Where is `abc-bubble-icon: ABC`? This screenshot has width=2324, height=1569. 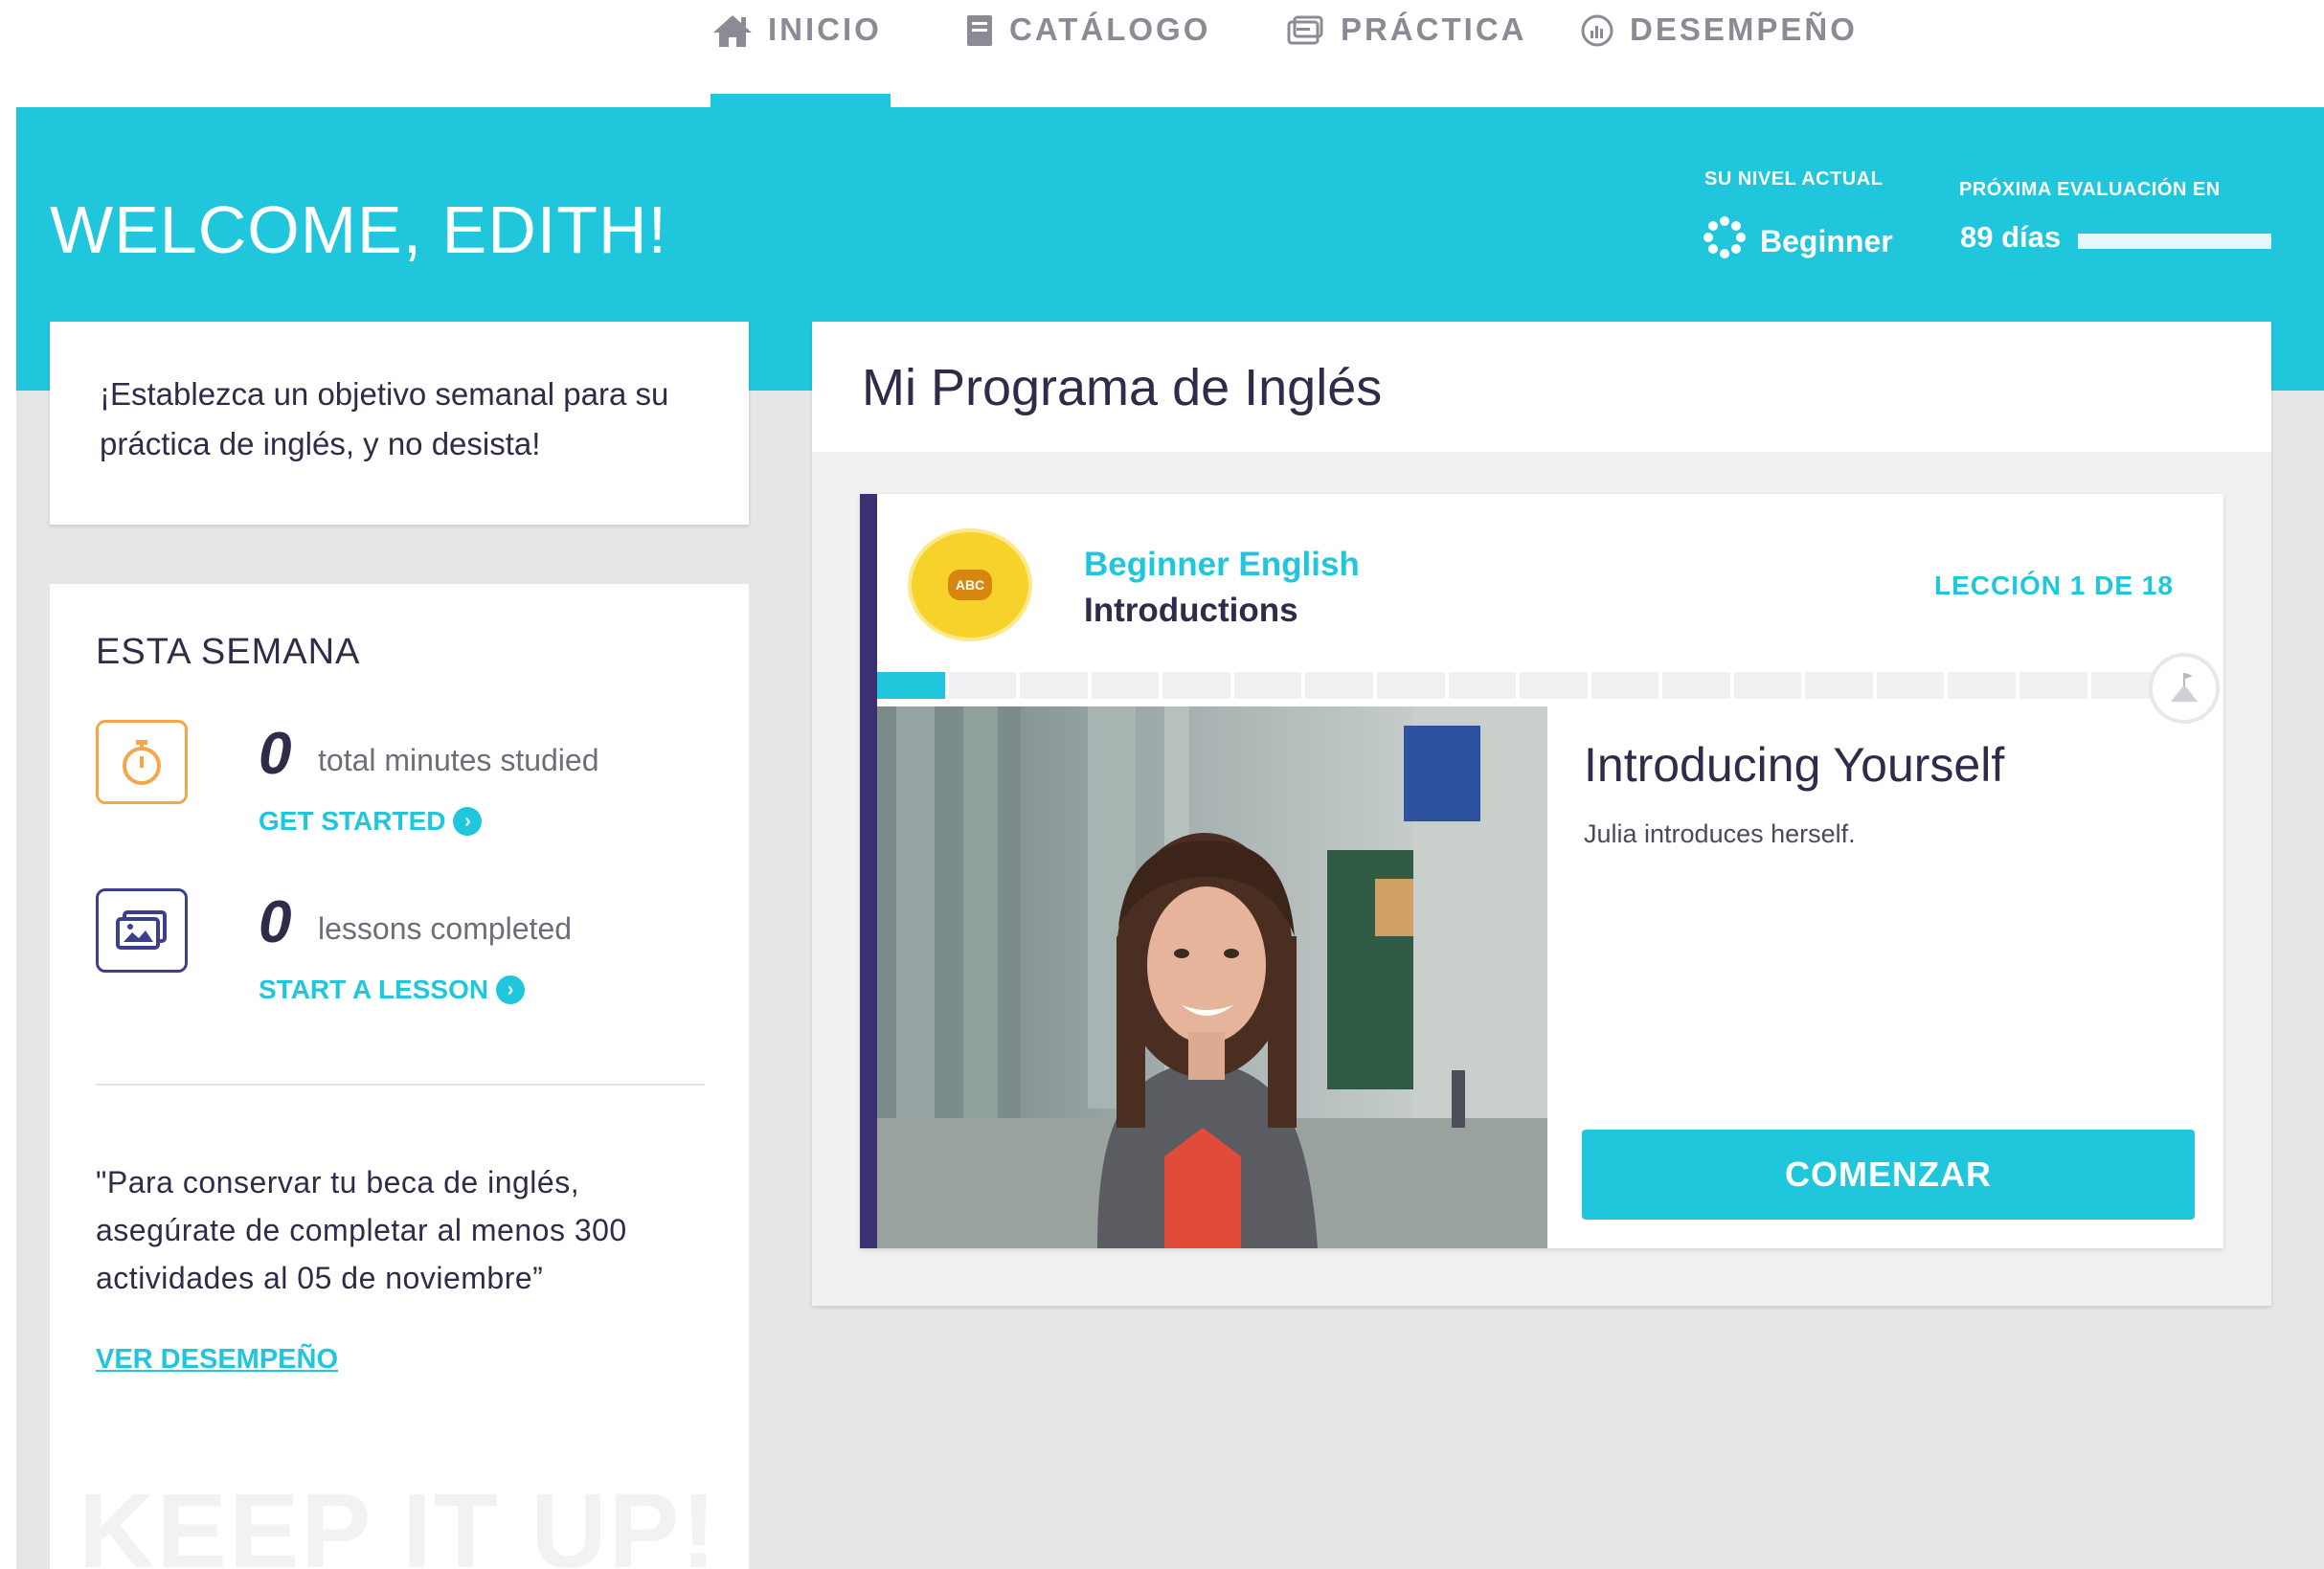
abc-bubble-icon: ABC is located at coordinates (970, 585).